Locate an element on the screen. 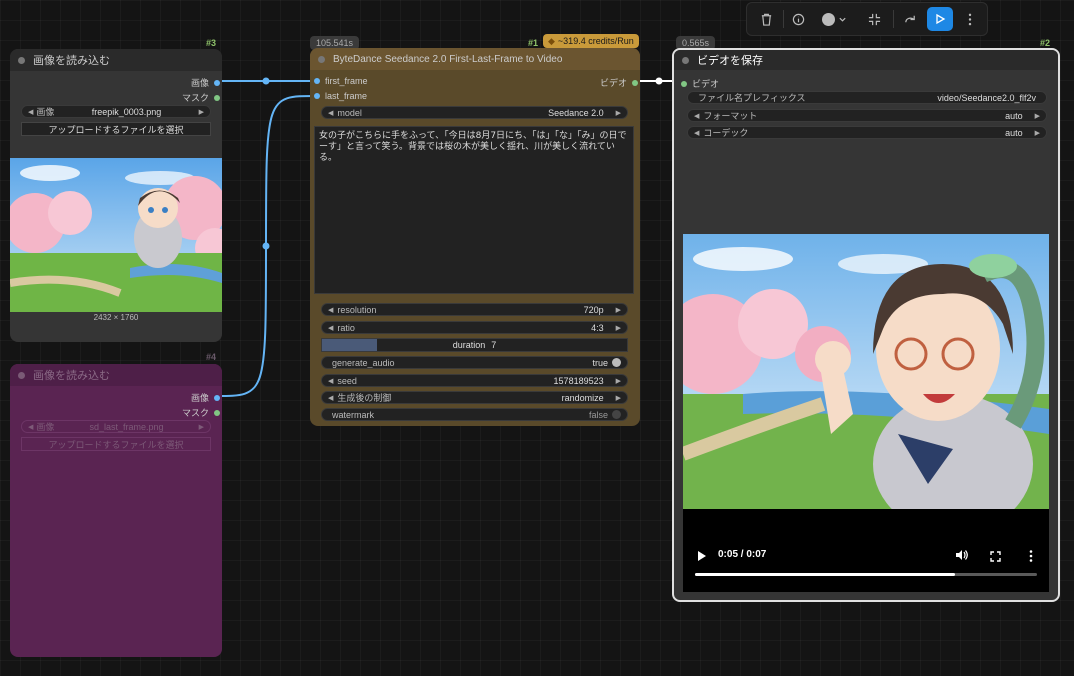  color-picker-button is located at coordinates (834, 19).